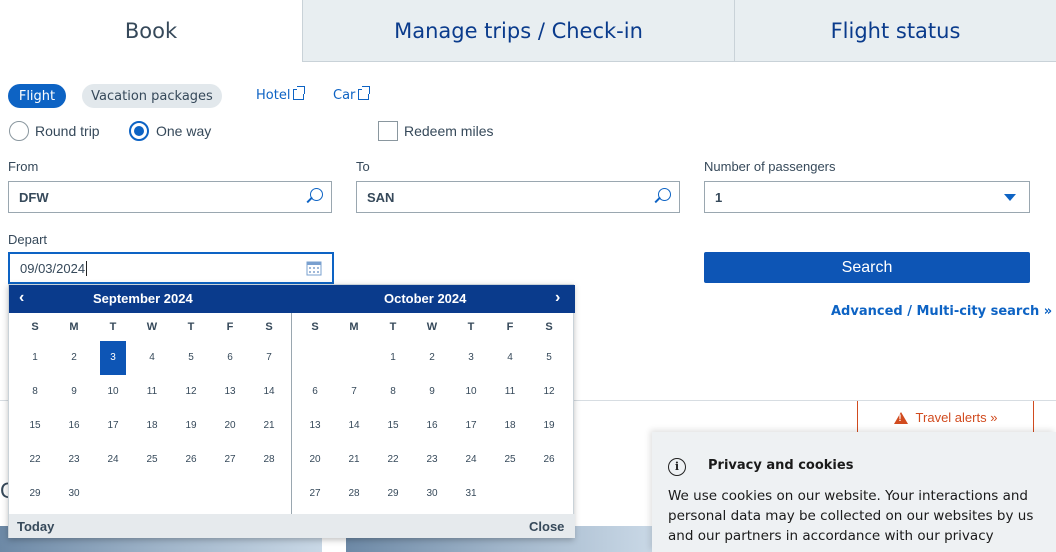 This screenshot has width=1056, height=552. I want to click on travel-alerts-button: Travel alerts », so click(945, 418).